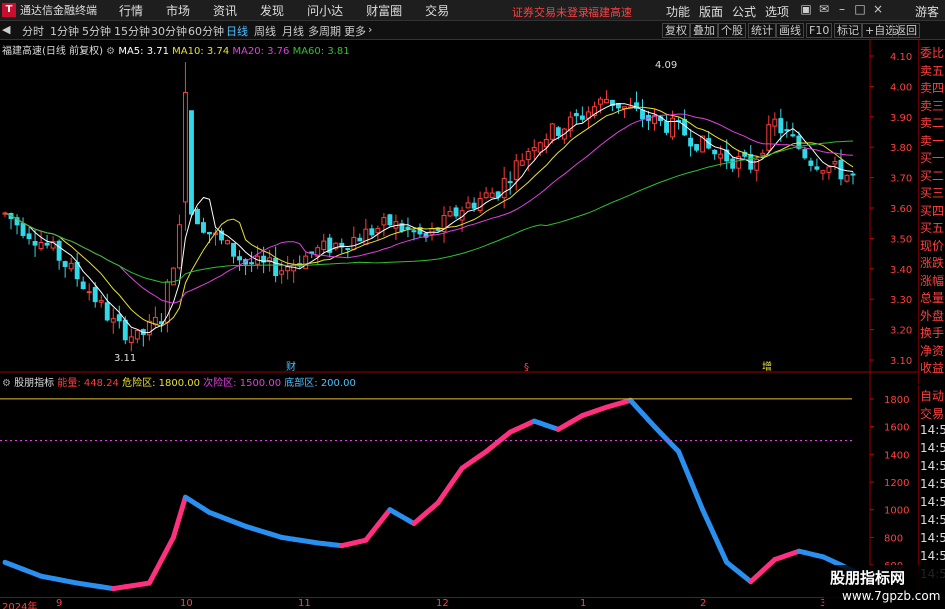 This screenshot has width=945, height=609. Describe the element at coordinates (906, 30) in the screenshot. I see `return-button: 返回` at that location.